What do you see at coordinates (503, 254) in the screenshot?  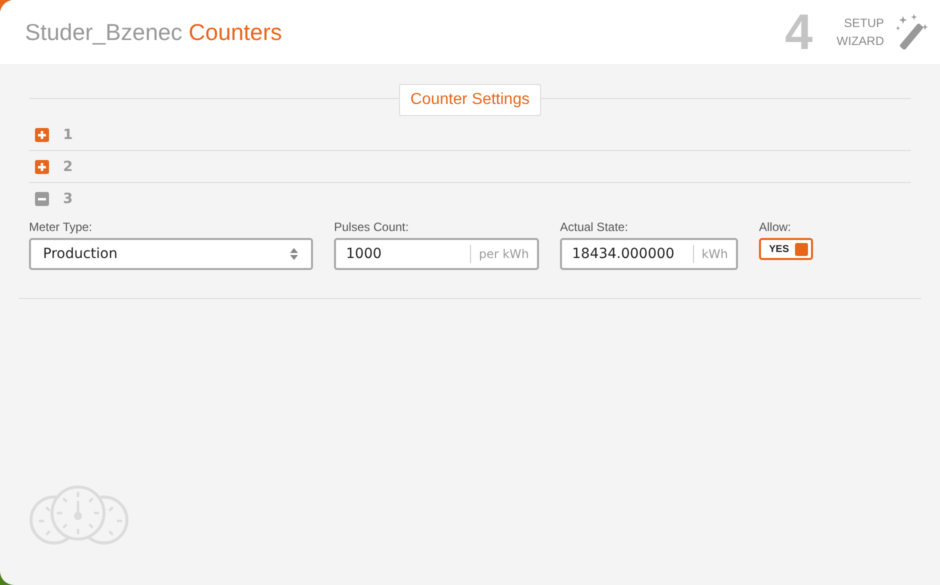 I see `unit-label: per kWh` at bounding box center [503, 254].